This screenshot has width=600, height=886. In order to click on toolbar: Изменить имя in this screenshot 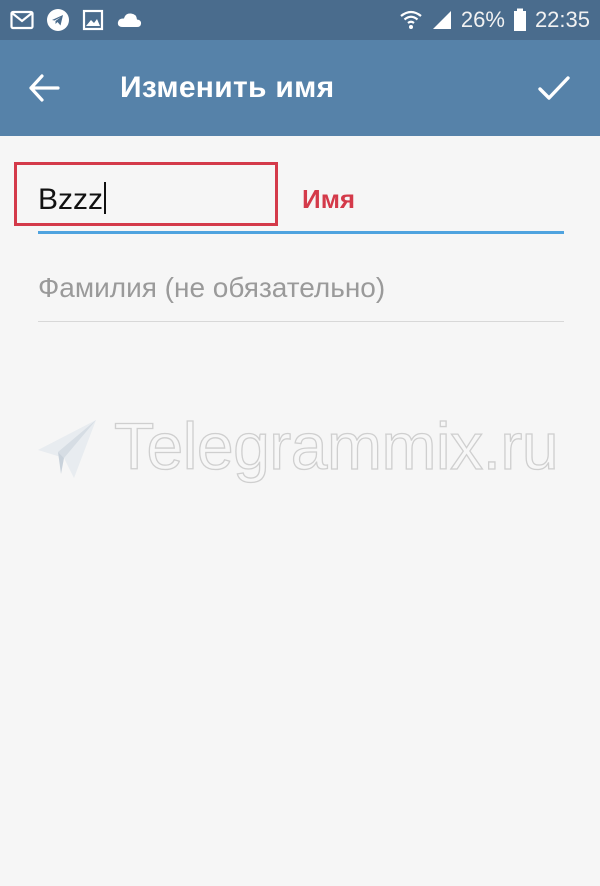, I will do `click(300, 88)`.